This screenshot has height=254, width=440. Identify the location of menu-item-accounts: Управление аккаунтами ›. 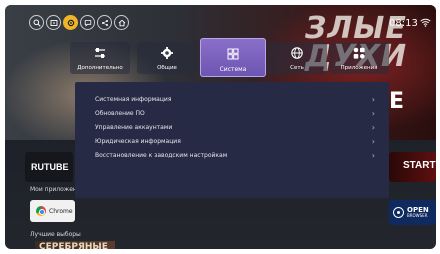
(235, 127).